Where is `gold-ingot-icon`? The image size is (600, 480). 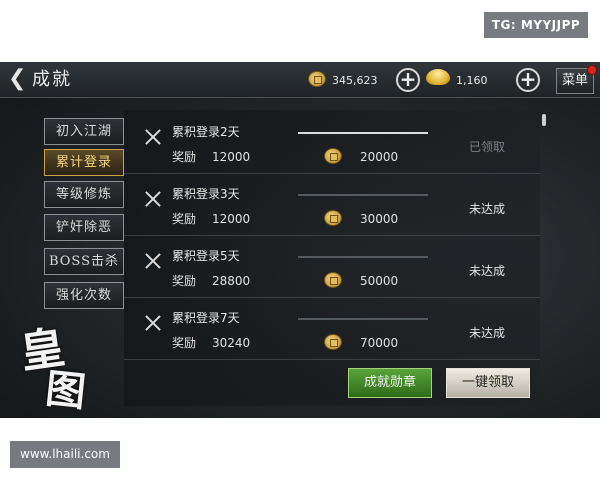 gold-ingot-icon is located at coordinates (438, 77).